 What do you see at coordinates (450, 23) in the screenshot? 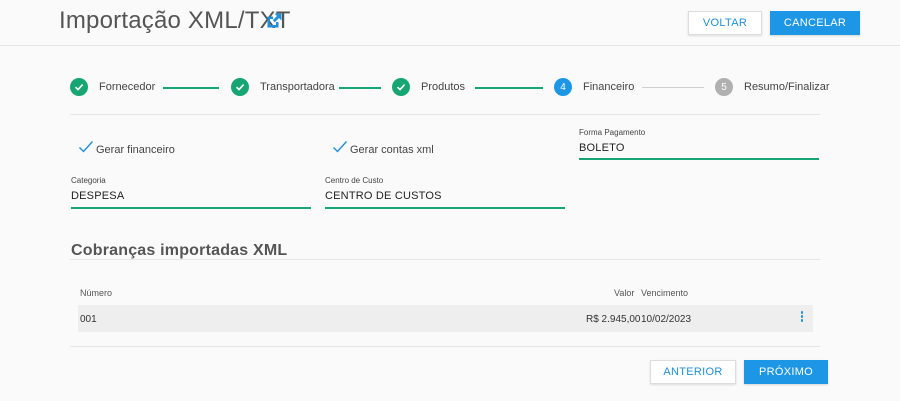
I see `page-header: Importação XML/TXT VOLTAR CANCELAR` at bounding box center [450, 23].